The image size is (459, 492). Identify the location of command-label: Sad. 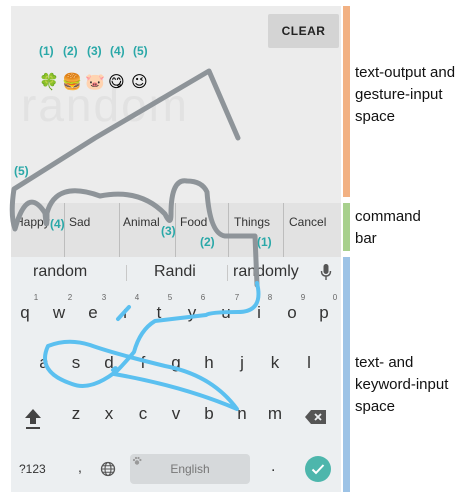
(80, 222).